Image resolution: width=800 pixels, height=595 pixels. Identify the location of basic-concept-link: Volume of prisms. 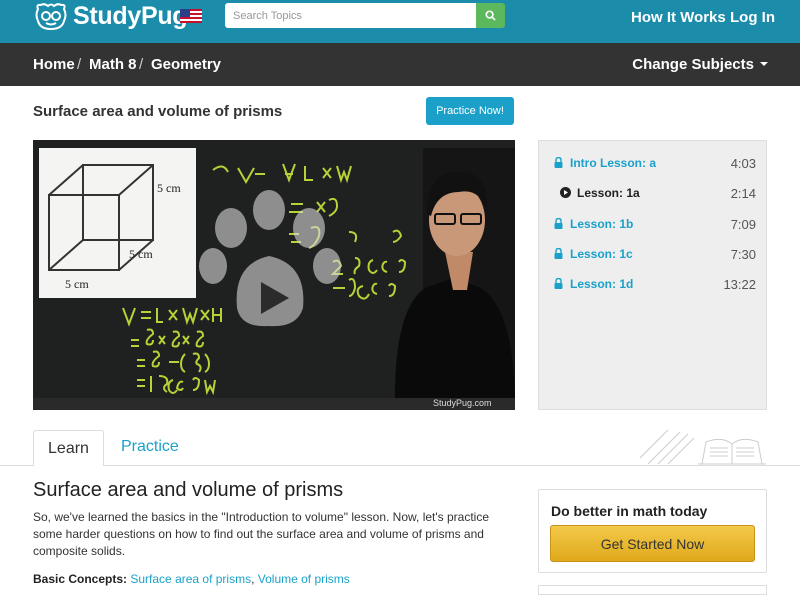
(304, 579).